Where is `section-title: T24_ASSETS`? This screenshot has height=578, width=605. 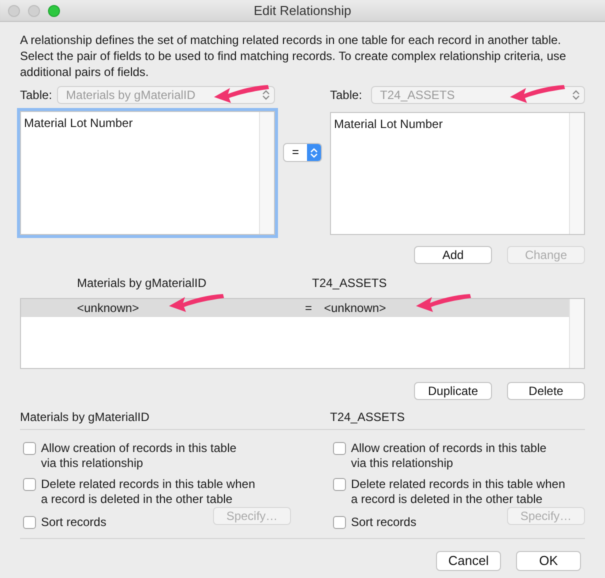 section-title: T24_ASSETS is located at coordinates (368, 417).